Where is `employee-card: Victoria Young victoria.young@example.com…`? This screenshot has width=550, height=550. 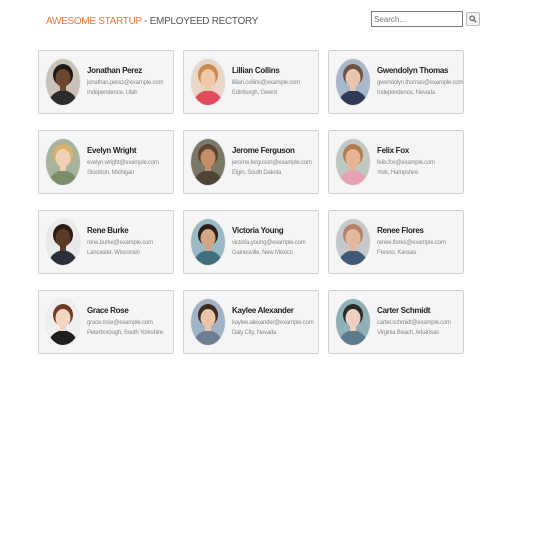 employee-card: Victoria Young victoria.young@example.com… is located at coordinates (251, 242).